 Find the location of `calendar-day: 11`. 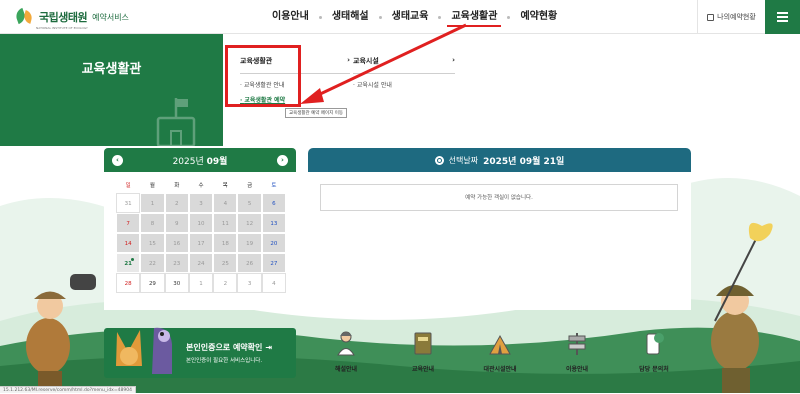

calendar-day: 11 is located at coordinates (225, 223).